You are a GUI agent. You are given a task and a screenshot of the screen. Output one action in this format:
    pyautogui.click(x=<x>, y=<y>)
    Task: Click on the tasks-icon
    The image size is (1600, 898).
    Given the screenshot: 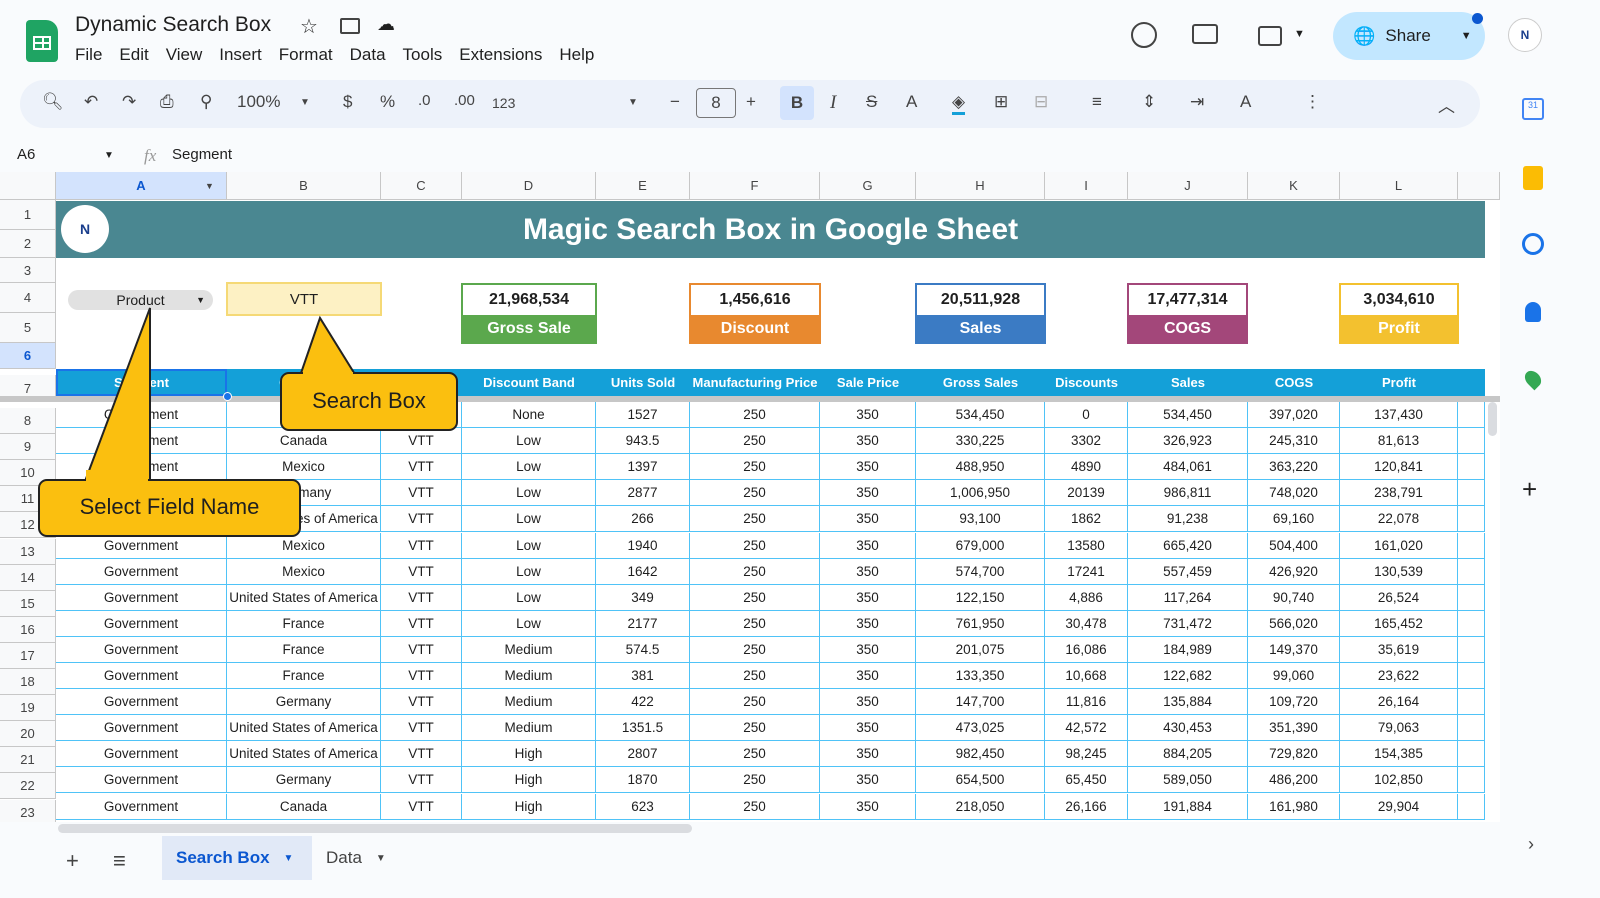 What is the action you would take?
    pyautogui.click(x=1533, y=244)
    